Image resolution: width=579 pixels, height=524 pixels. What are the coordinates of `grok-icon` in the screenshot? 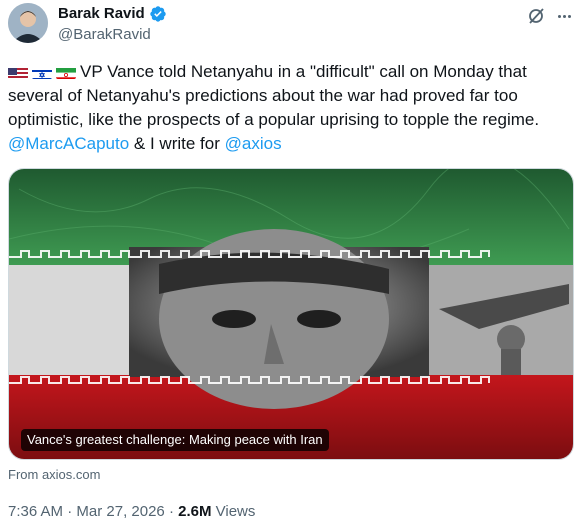 It's located at (536, 16).